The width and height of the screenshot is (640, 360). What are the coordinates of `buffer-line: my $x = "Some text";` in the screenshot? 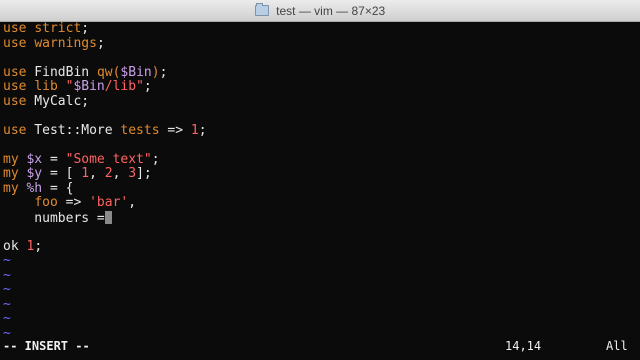 It's located at (81, 159).